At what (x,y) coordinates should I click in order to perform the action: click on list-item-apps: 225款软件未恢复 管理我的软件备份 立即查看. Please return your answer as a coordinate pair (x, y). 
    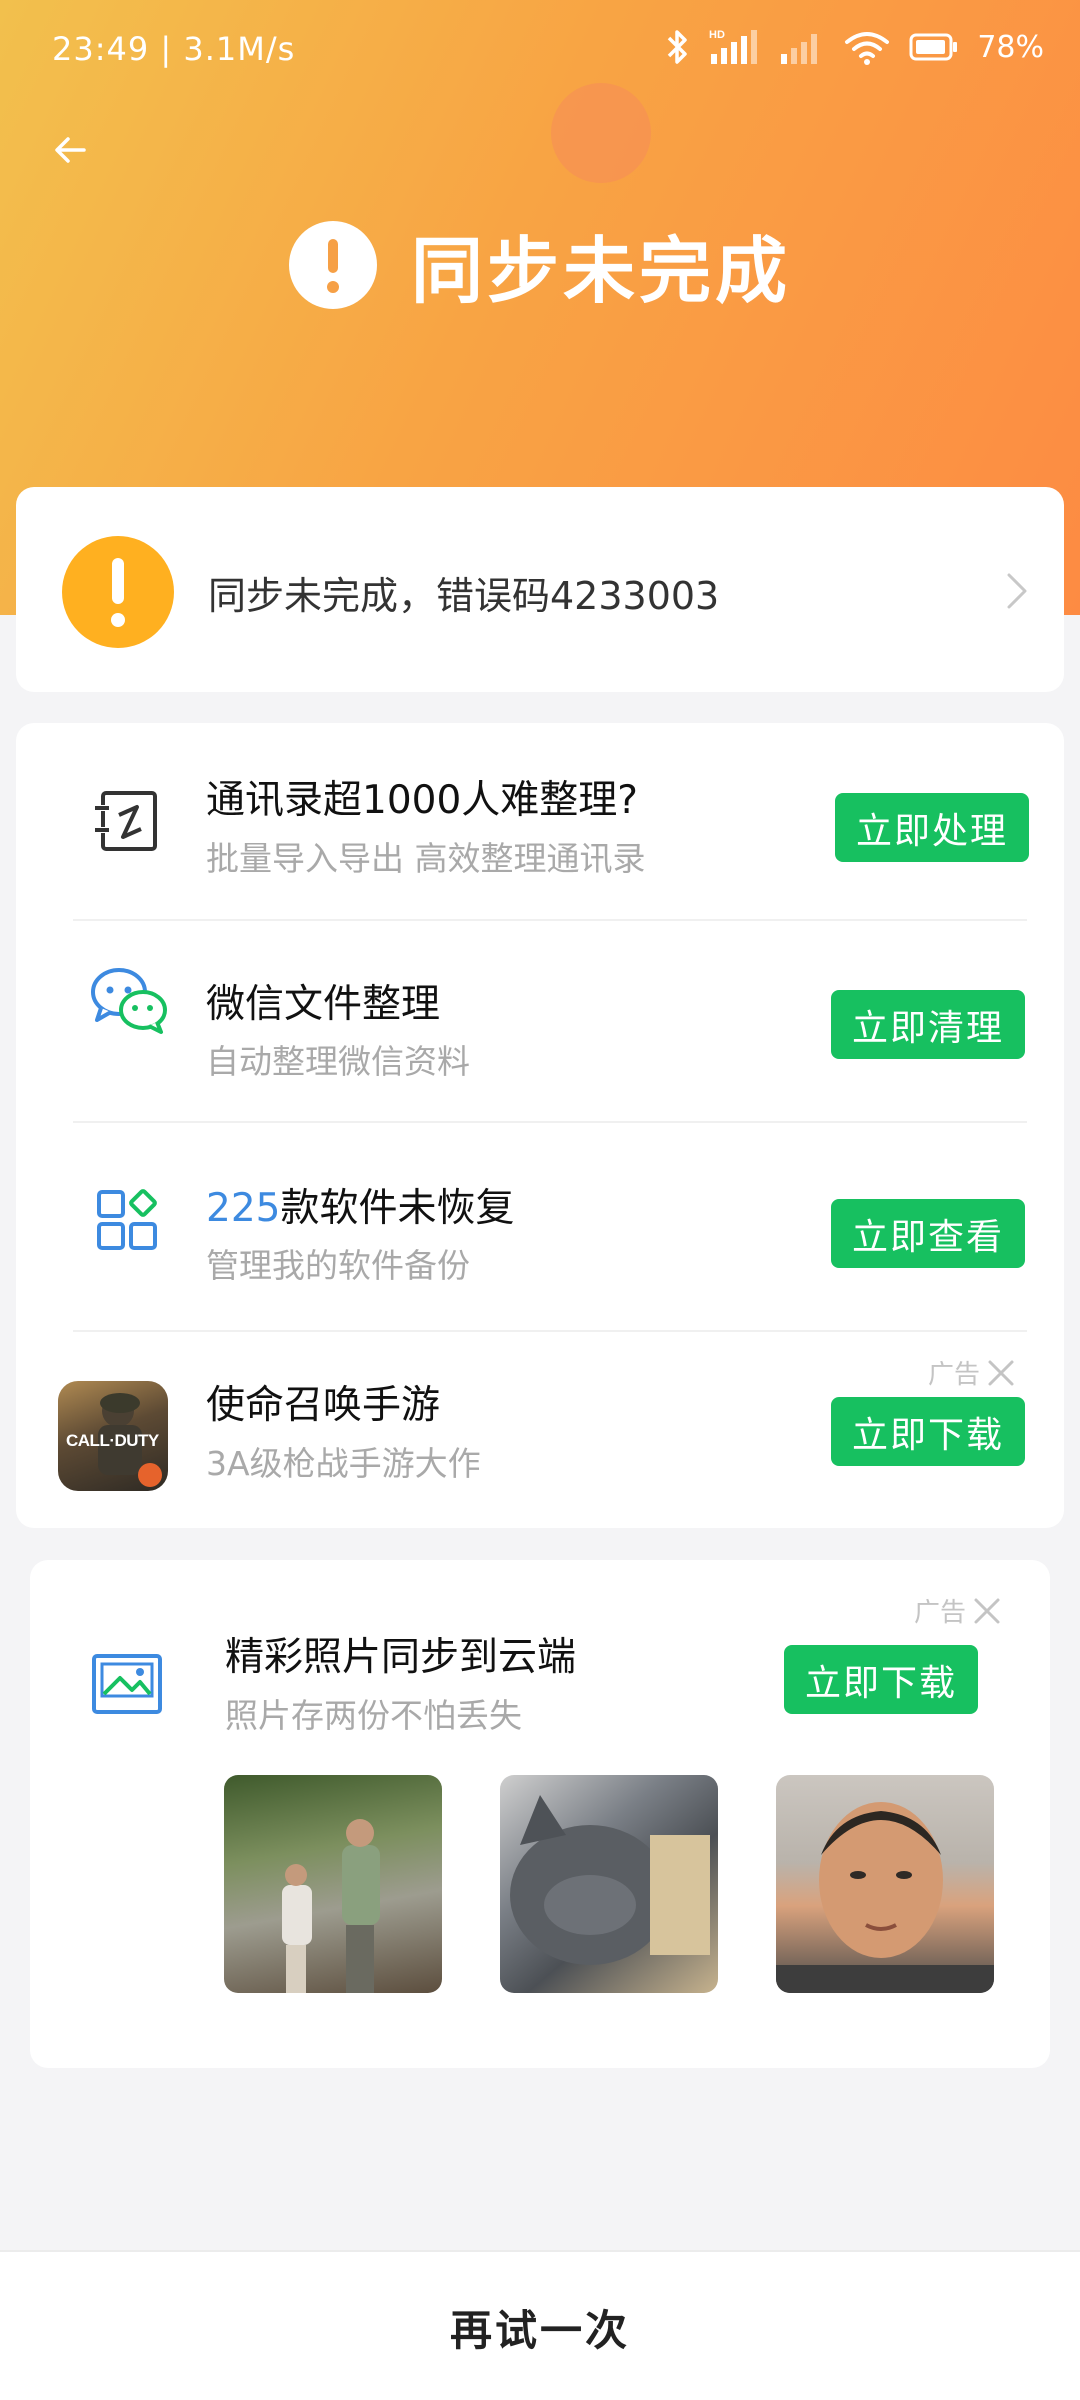
    Looking at the image, I should click on (540, 1223).